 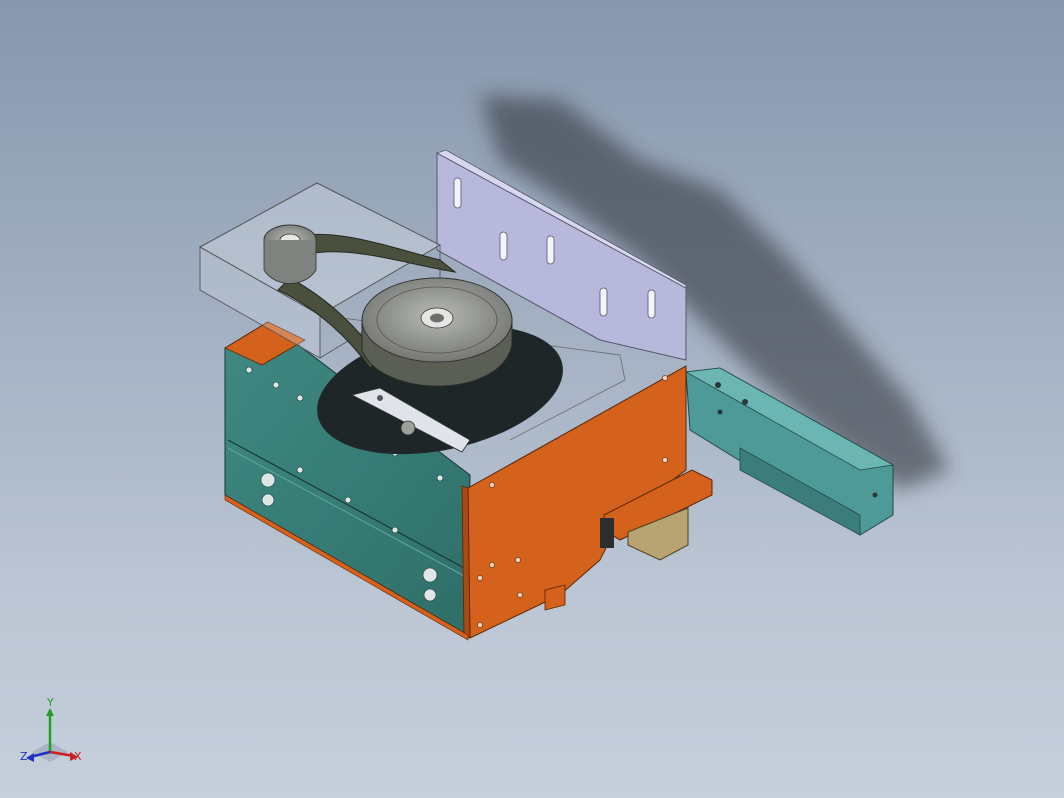 I want to click on y-axis-arrow, so click(x=50, y=712).